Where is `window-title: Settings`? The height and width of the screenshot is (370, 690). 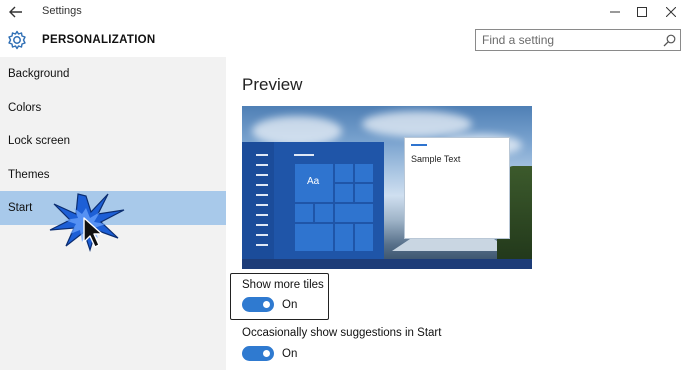 window-title: Settings is located at coordinates (62, 11).